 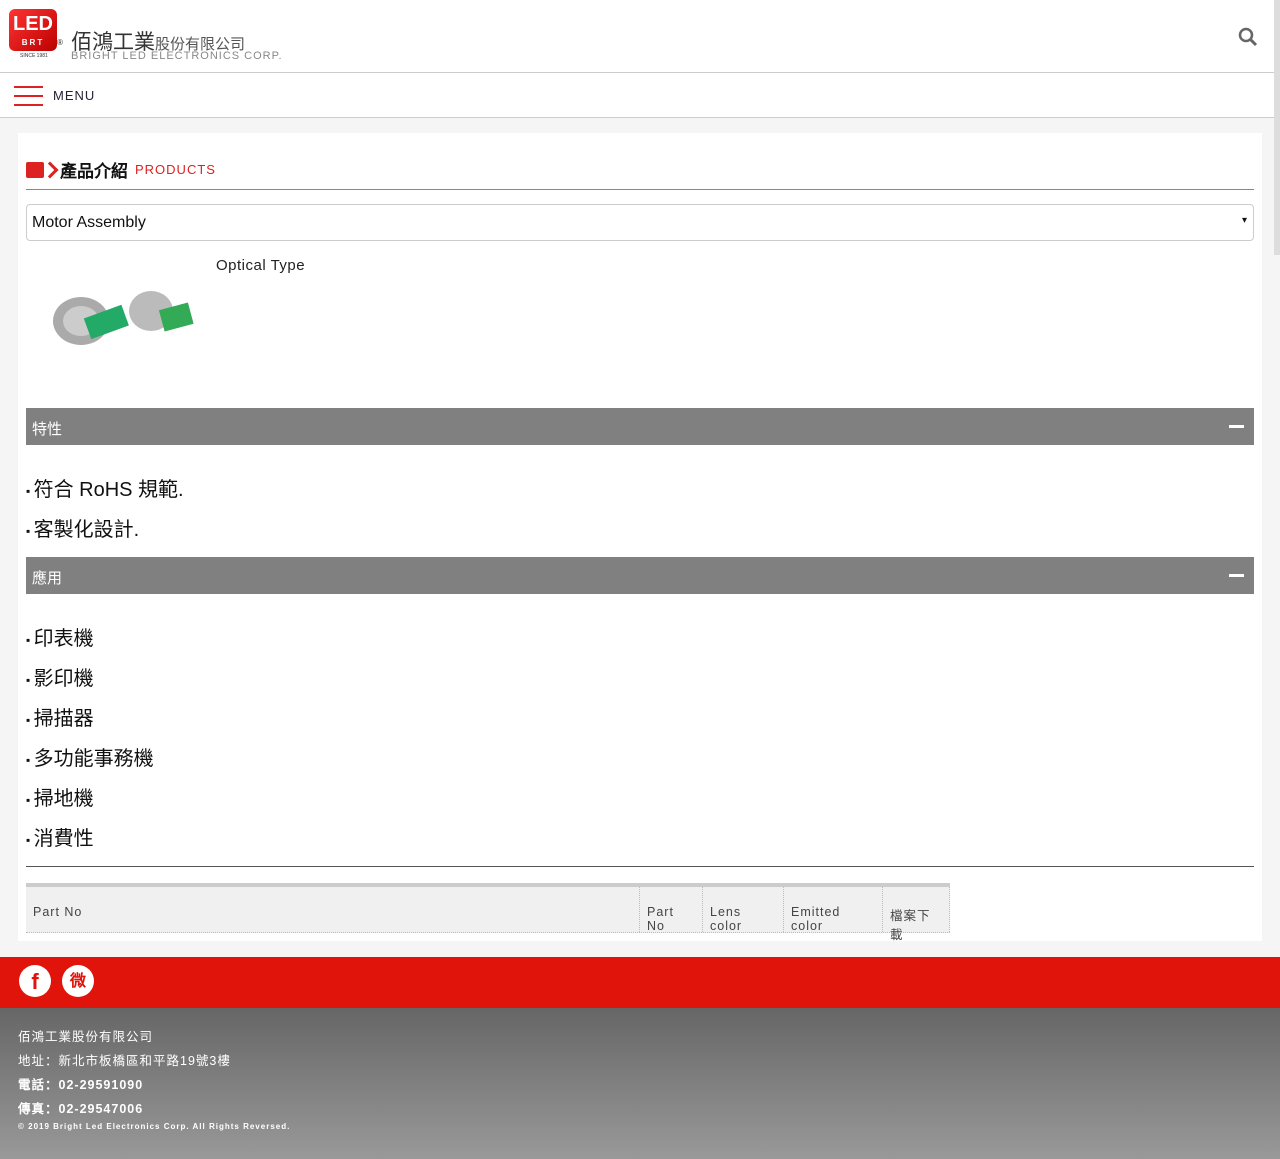 I want to click on list-item: 消費性, so click(x=90, y=839).